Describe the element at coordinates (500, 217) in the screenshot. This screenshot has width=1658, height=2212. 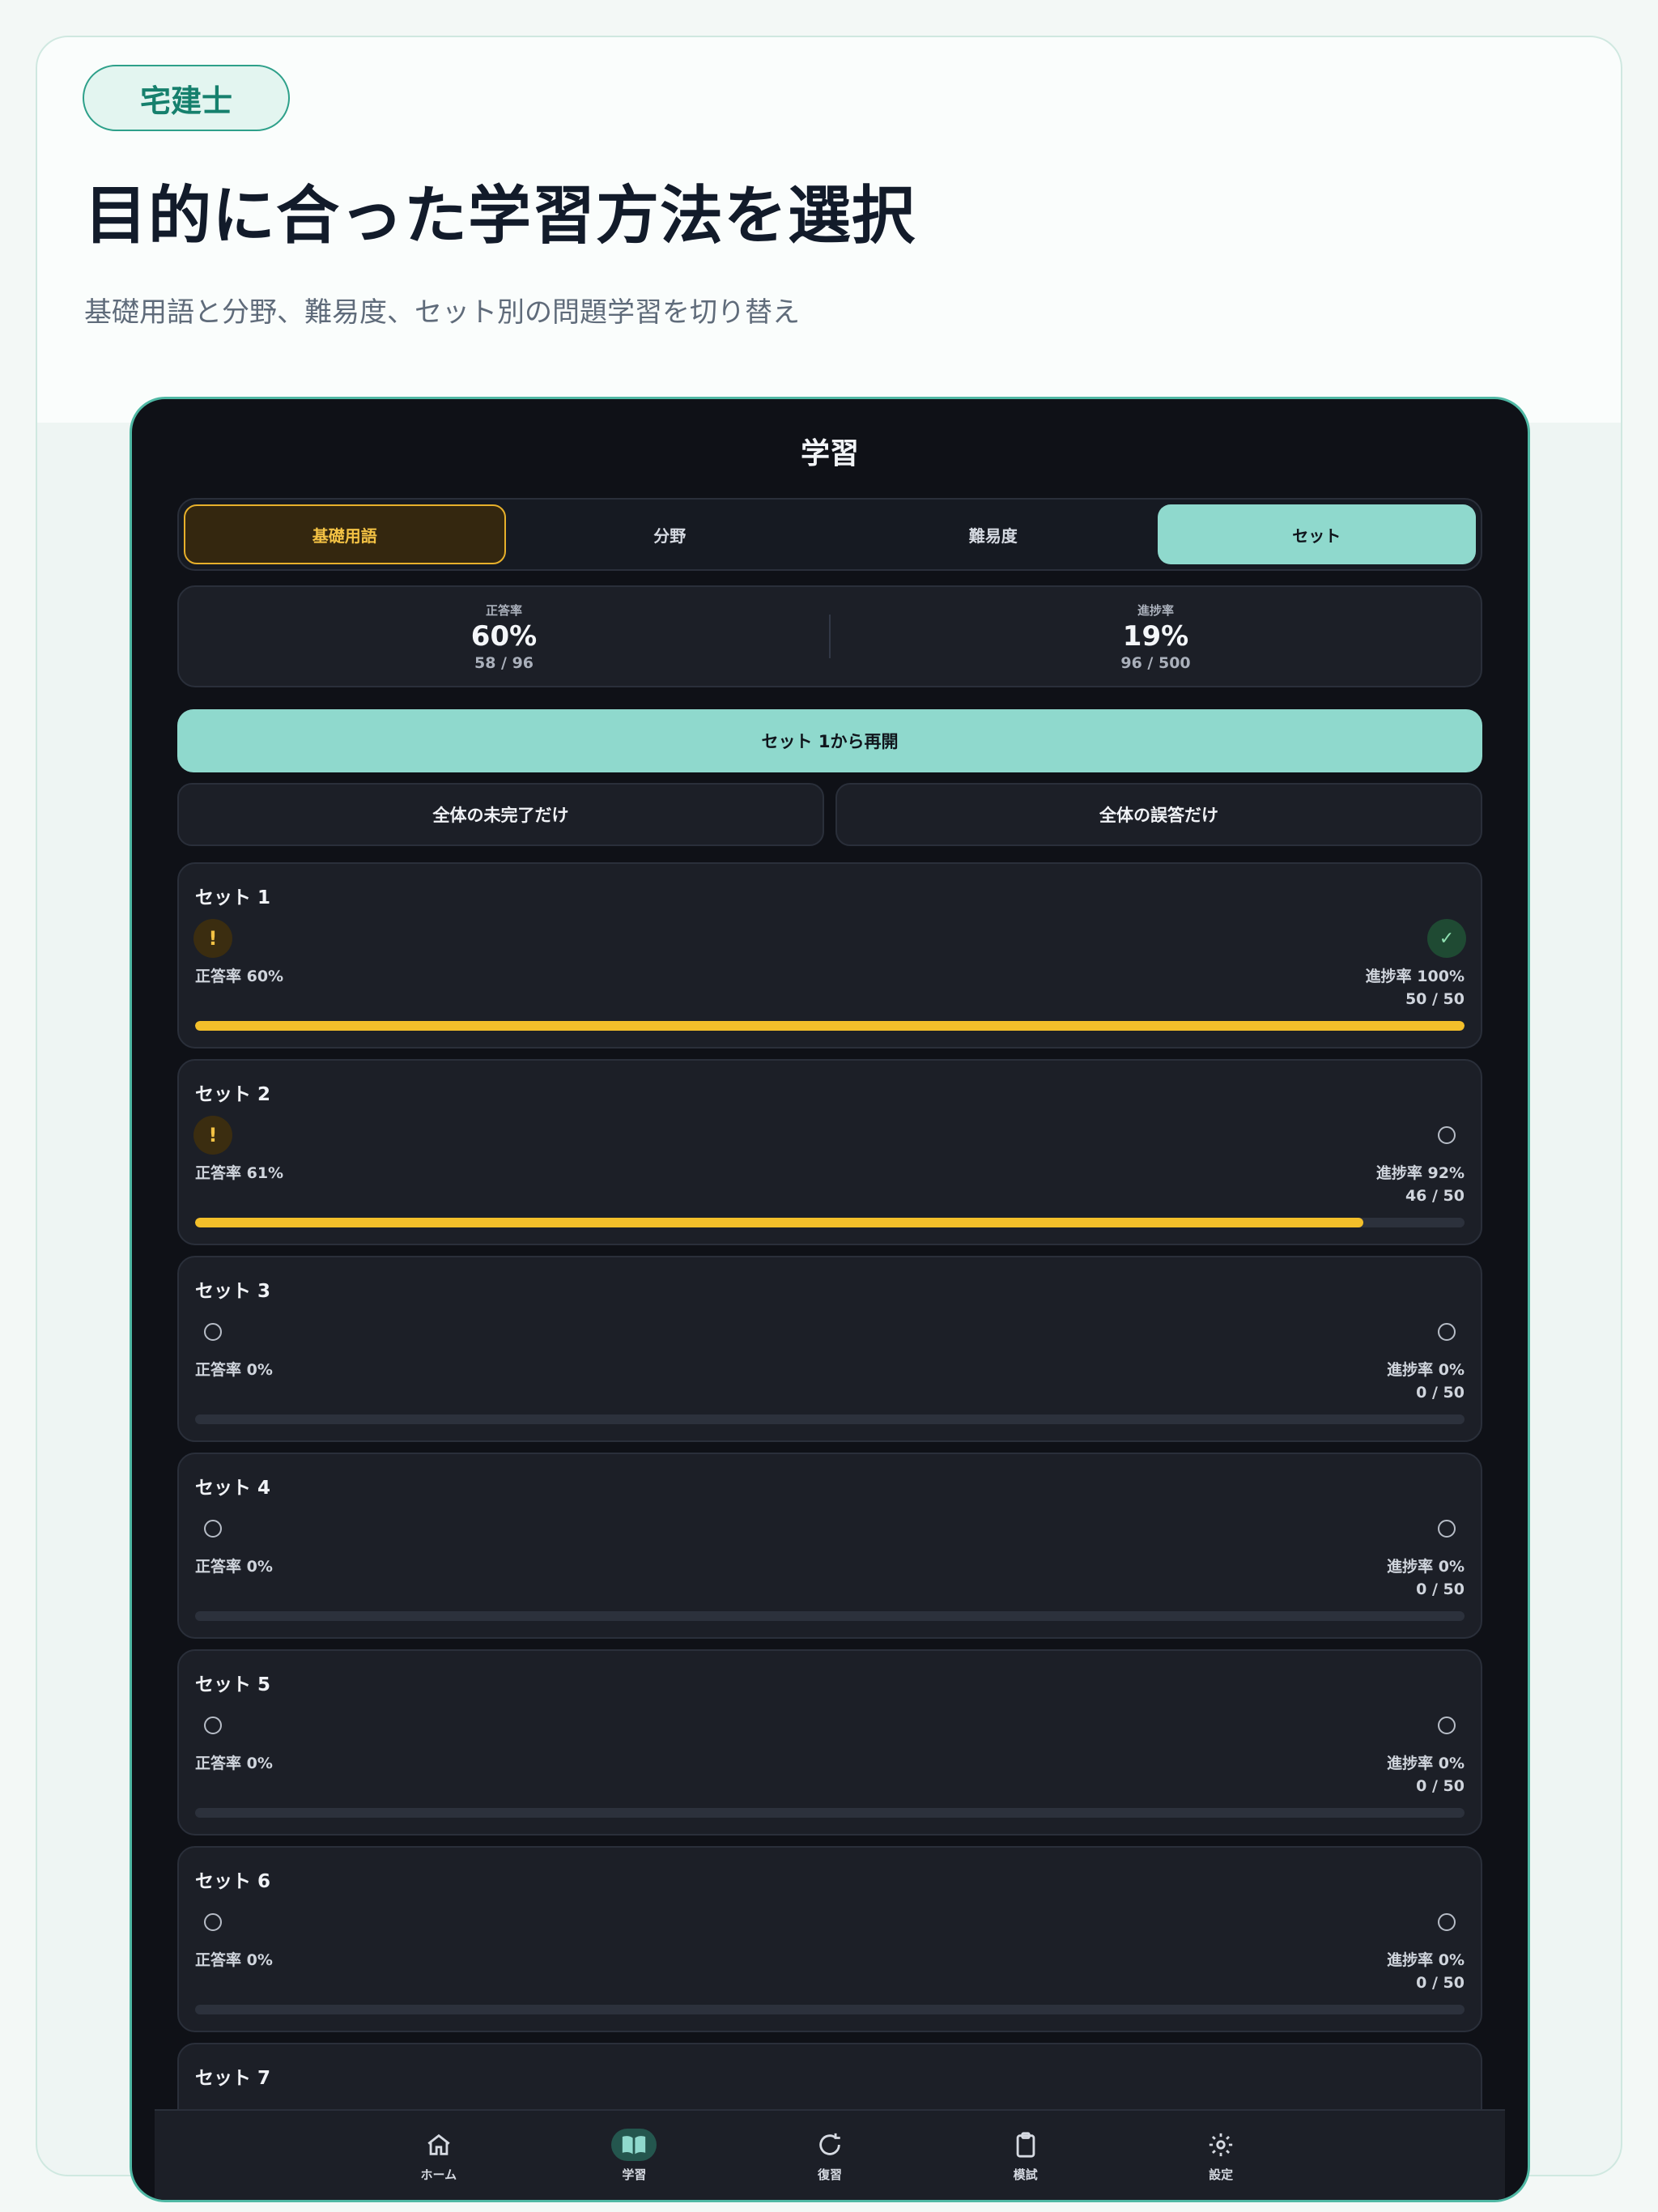
I see `page-title: 目的に合った学習方法を選択` at that location.